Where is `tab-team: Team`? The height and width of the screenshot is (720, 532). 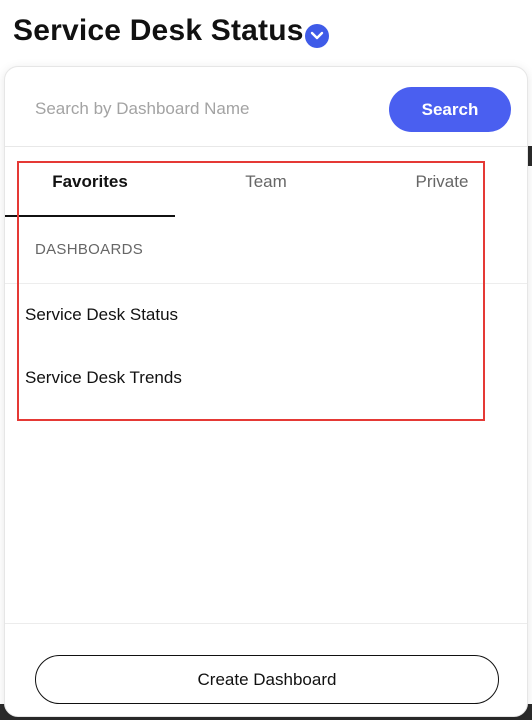
tab-team: Team is located at coordinates (266, 182).